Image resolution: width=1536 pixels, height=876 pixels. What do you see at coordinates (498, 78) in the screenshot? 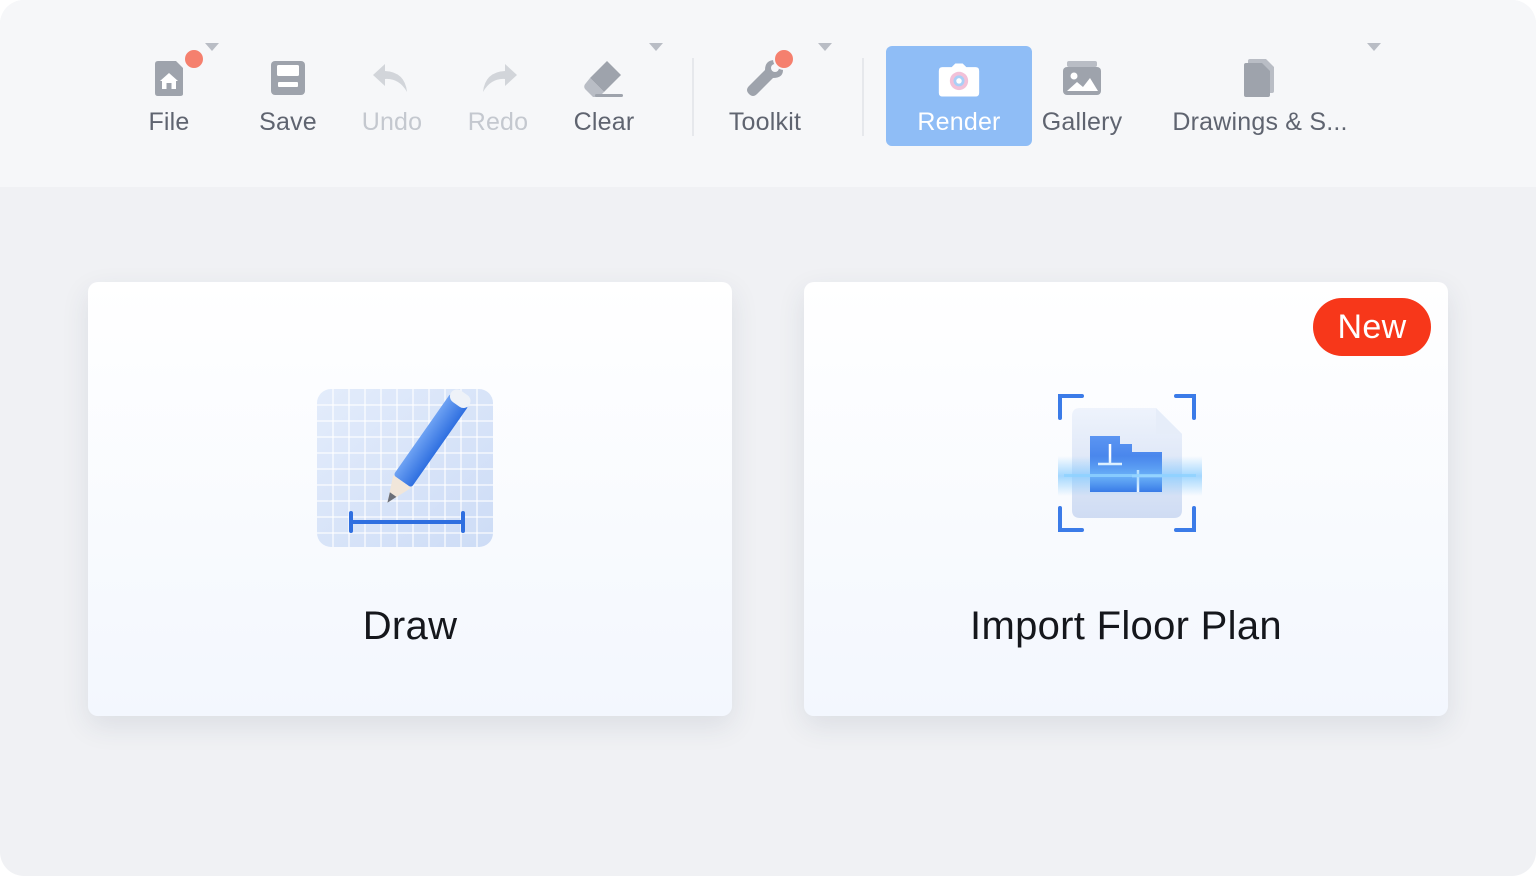
I see `redo-icon` at bounding box center [498, 78].